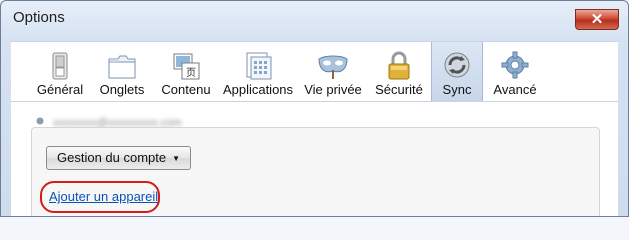  What do you see at coordinates (333, 67) in the screenshot?
I see `privacy-mask-icon` at bounding box center [333, 67].